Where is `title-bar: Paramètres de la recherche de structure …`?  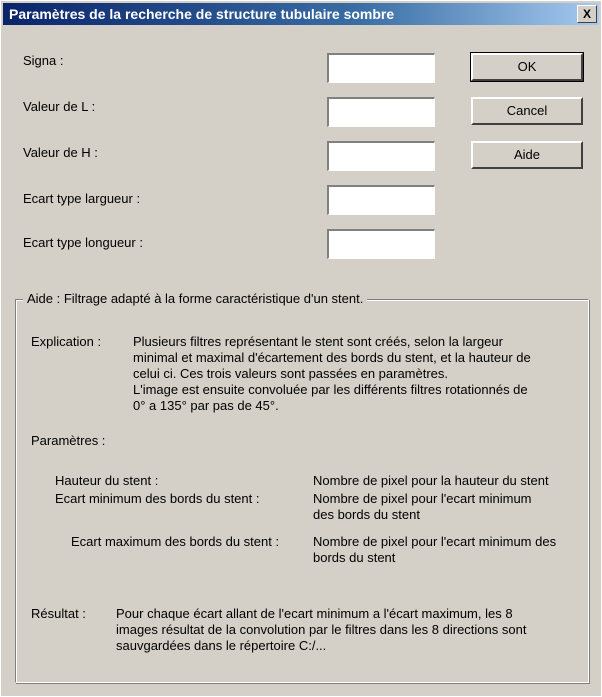
title-bar: Paramètres de la recherche de structure … is located at coordinates (301, 14).